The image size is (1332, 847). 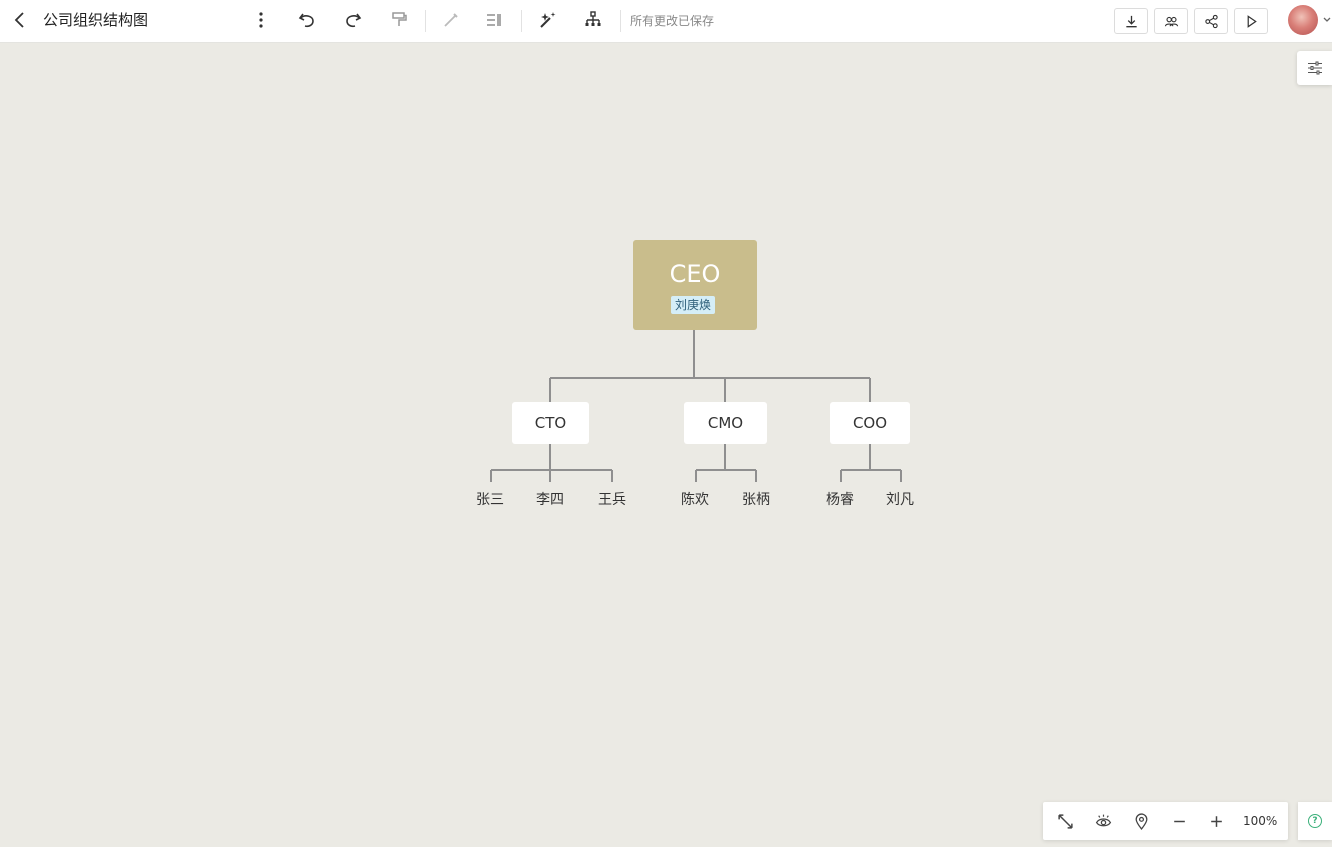 I want to click on node-title: CEO, so click(x=695, y=274).